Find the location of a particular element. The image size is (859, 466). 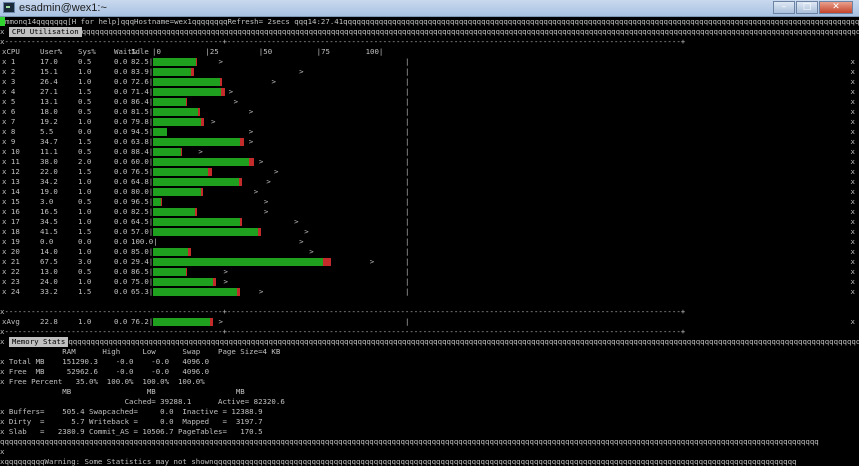

terminal-app-icon is located at coordinates (9, 7).